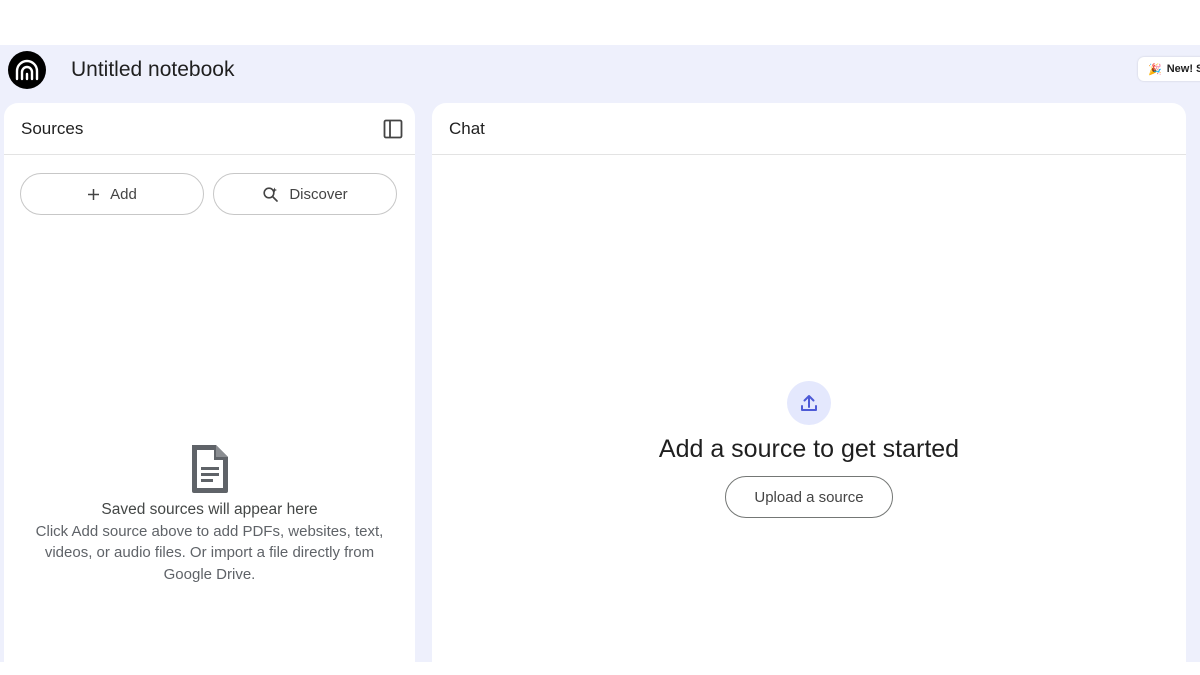 This screenshot has width=1200, height=675. What do you see at coordinates (123, 194) in the screenshot?
I see `add-label: Add` at bounding box center [123, 194].